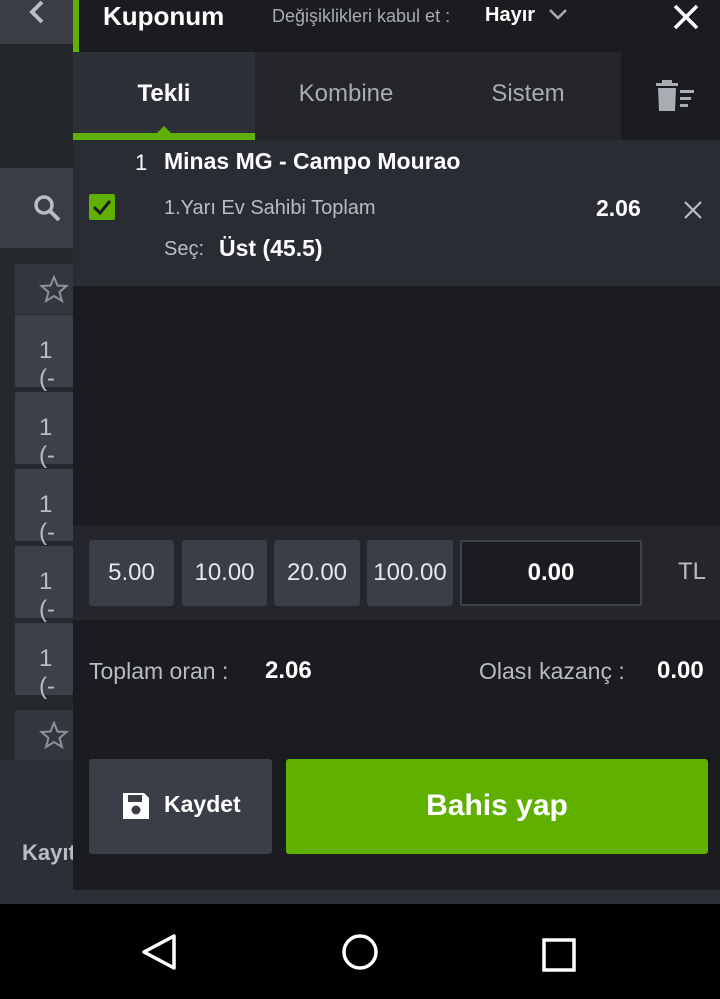 This screenshot has height=999, width=720. I want to click on nav-back-icon, so click(160, 952).